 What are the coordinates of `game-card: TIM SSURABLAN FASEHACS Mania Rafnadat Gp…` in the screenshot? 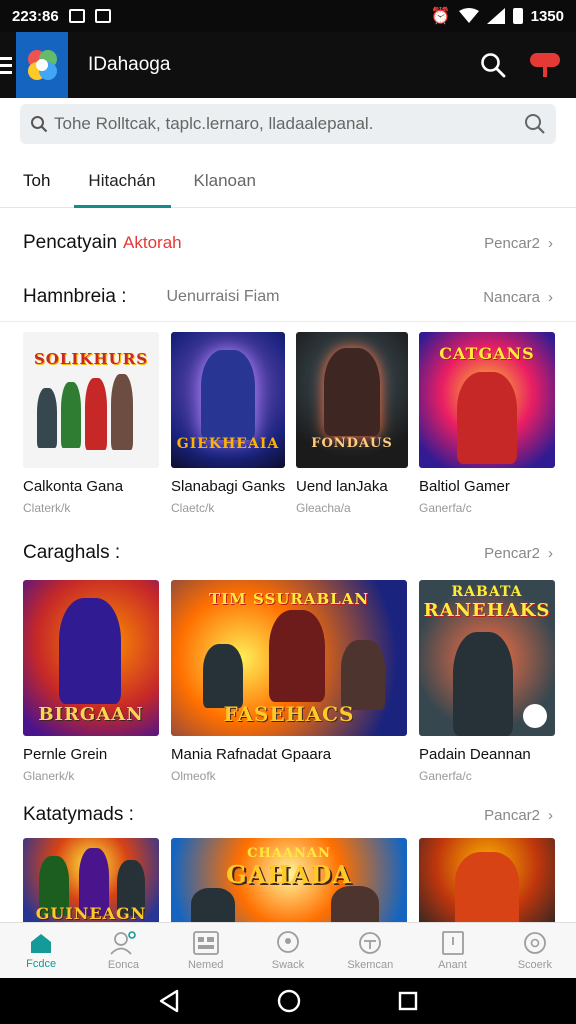 It's located at (289, 681).